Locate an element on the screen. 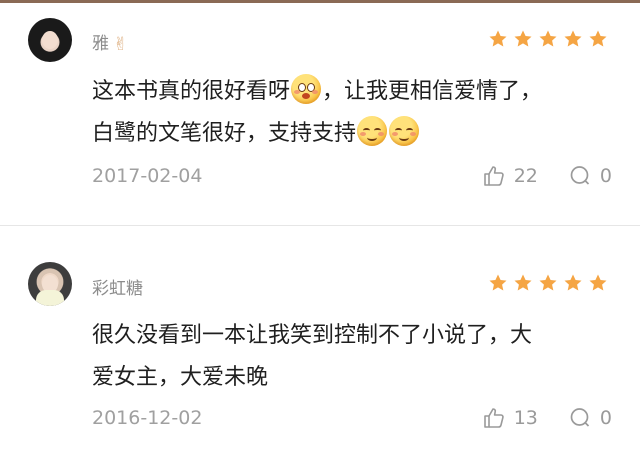  review-date: 2017-02-04 is located at coordinates (147, 176).